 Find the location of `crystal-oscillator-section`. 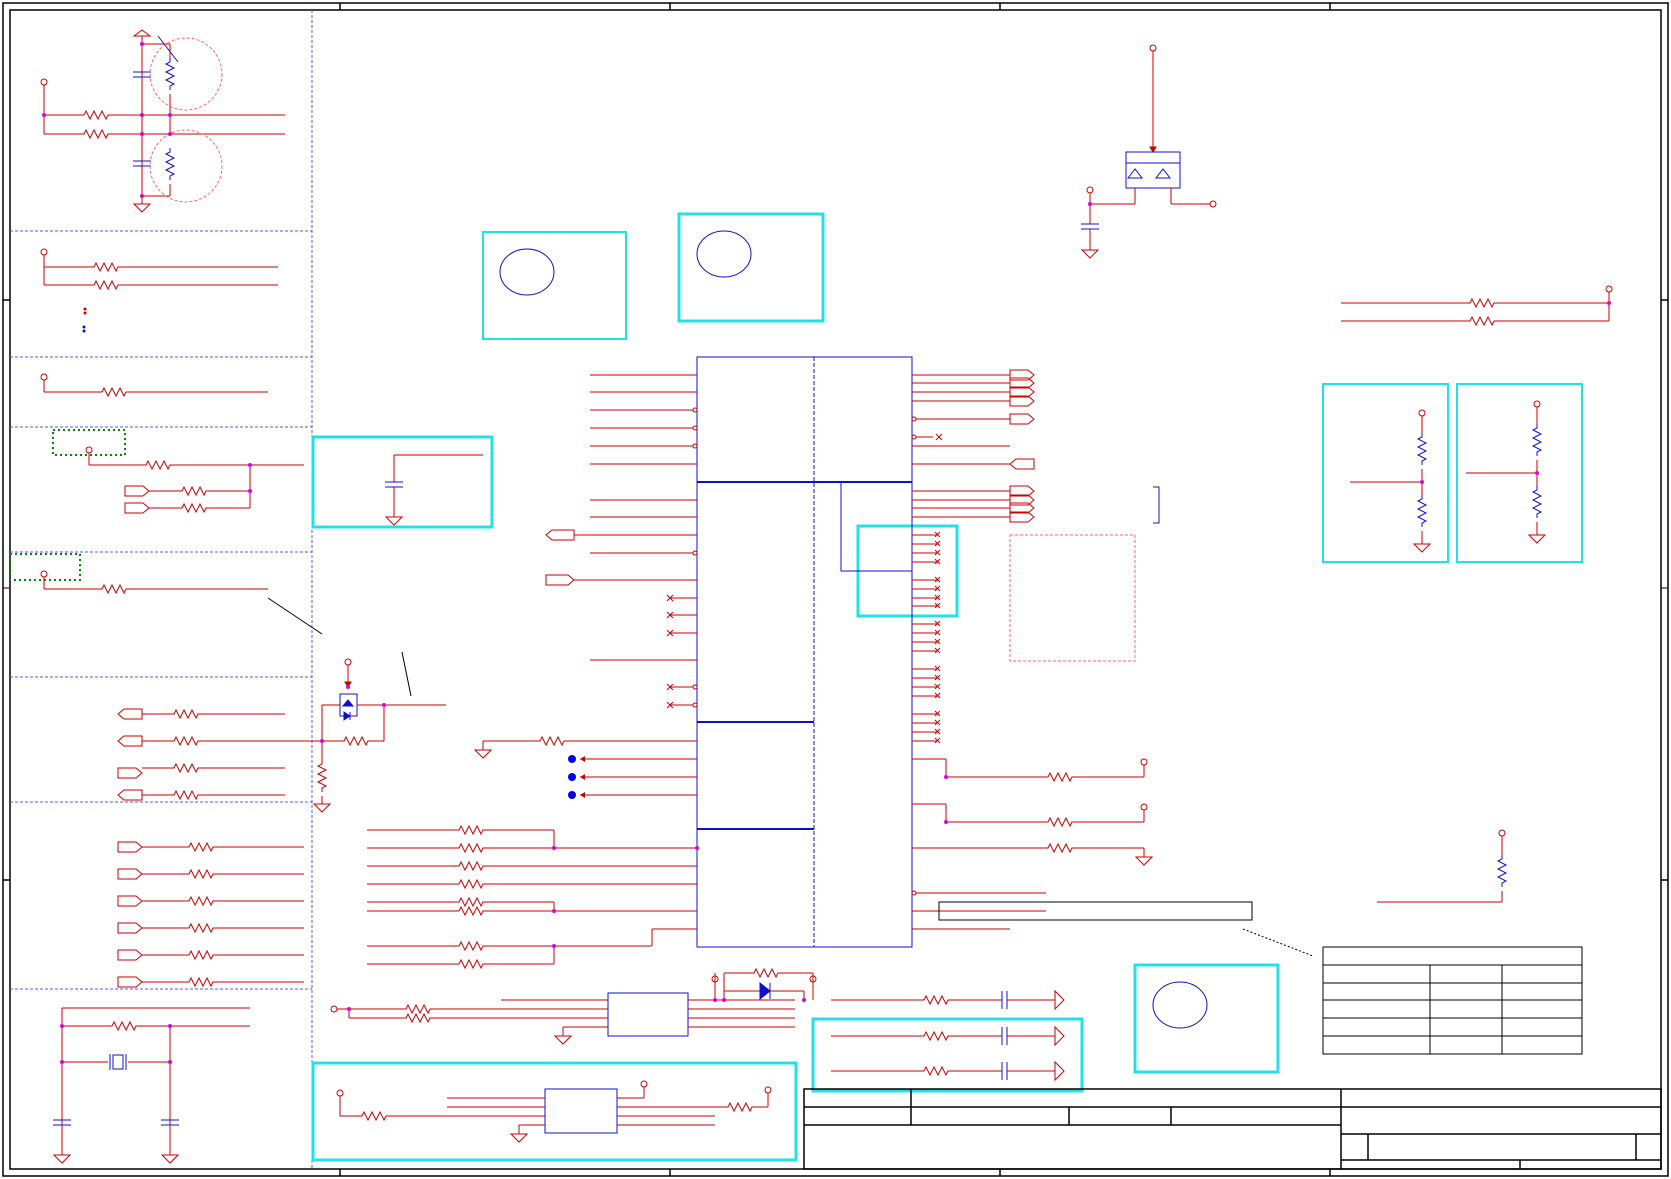

crystal-oscillator-section is located at coordinates (151, 1085).